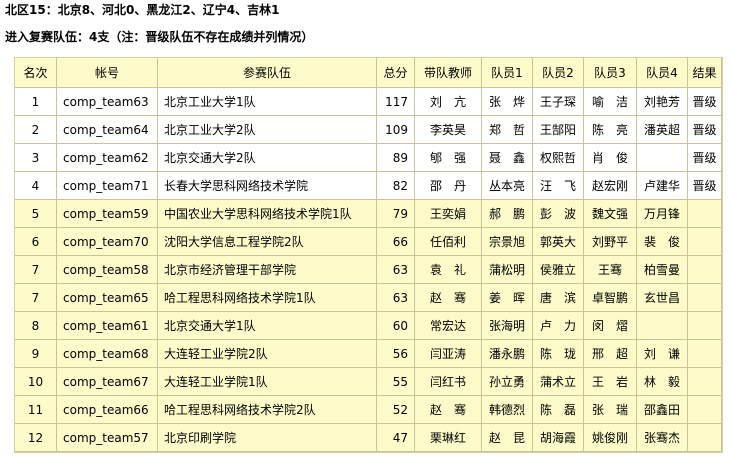 This screenshot has height=458, width=732. What do you see at coordinates (558, 326) in the screenshot?
I see `cell-member2: 卢 力` at bounding box center [558, 326].